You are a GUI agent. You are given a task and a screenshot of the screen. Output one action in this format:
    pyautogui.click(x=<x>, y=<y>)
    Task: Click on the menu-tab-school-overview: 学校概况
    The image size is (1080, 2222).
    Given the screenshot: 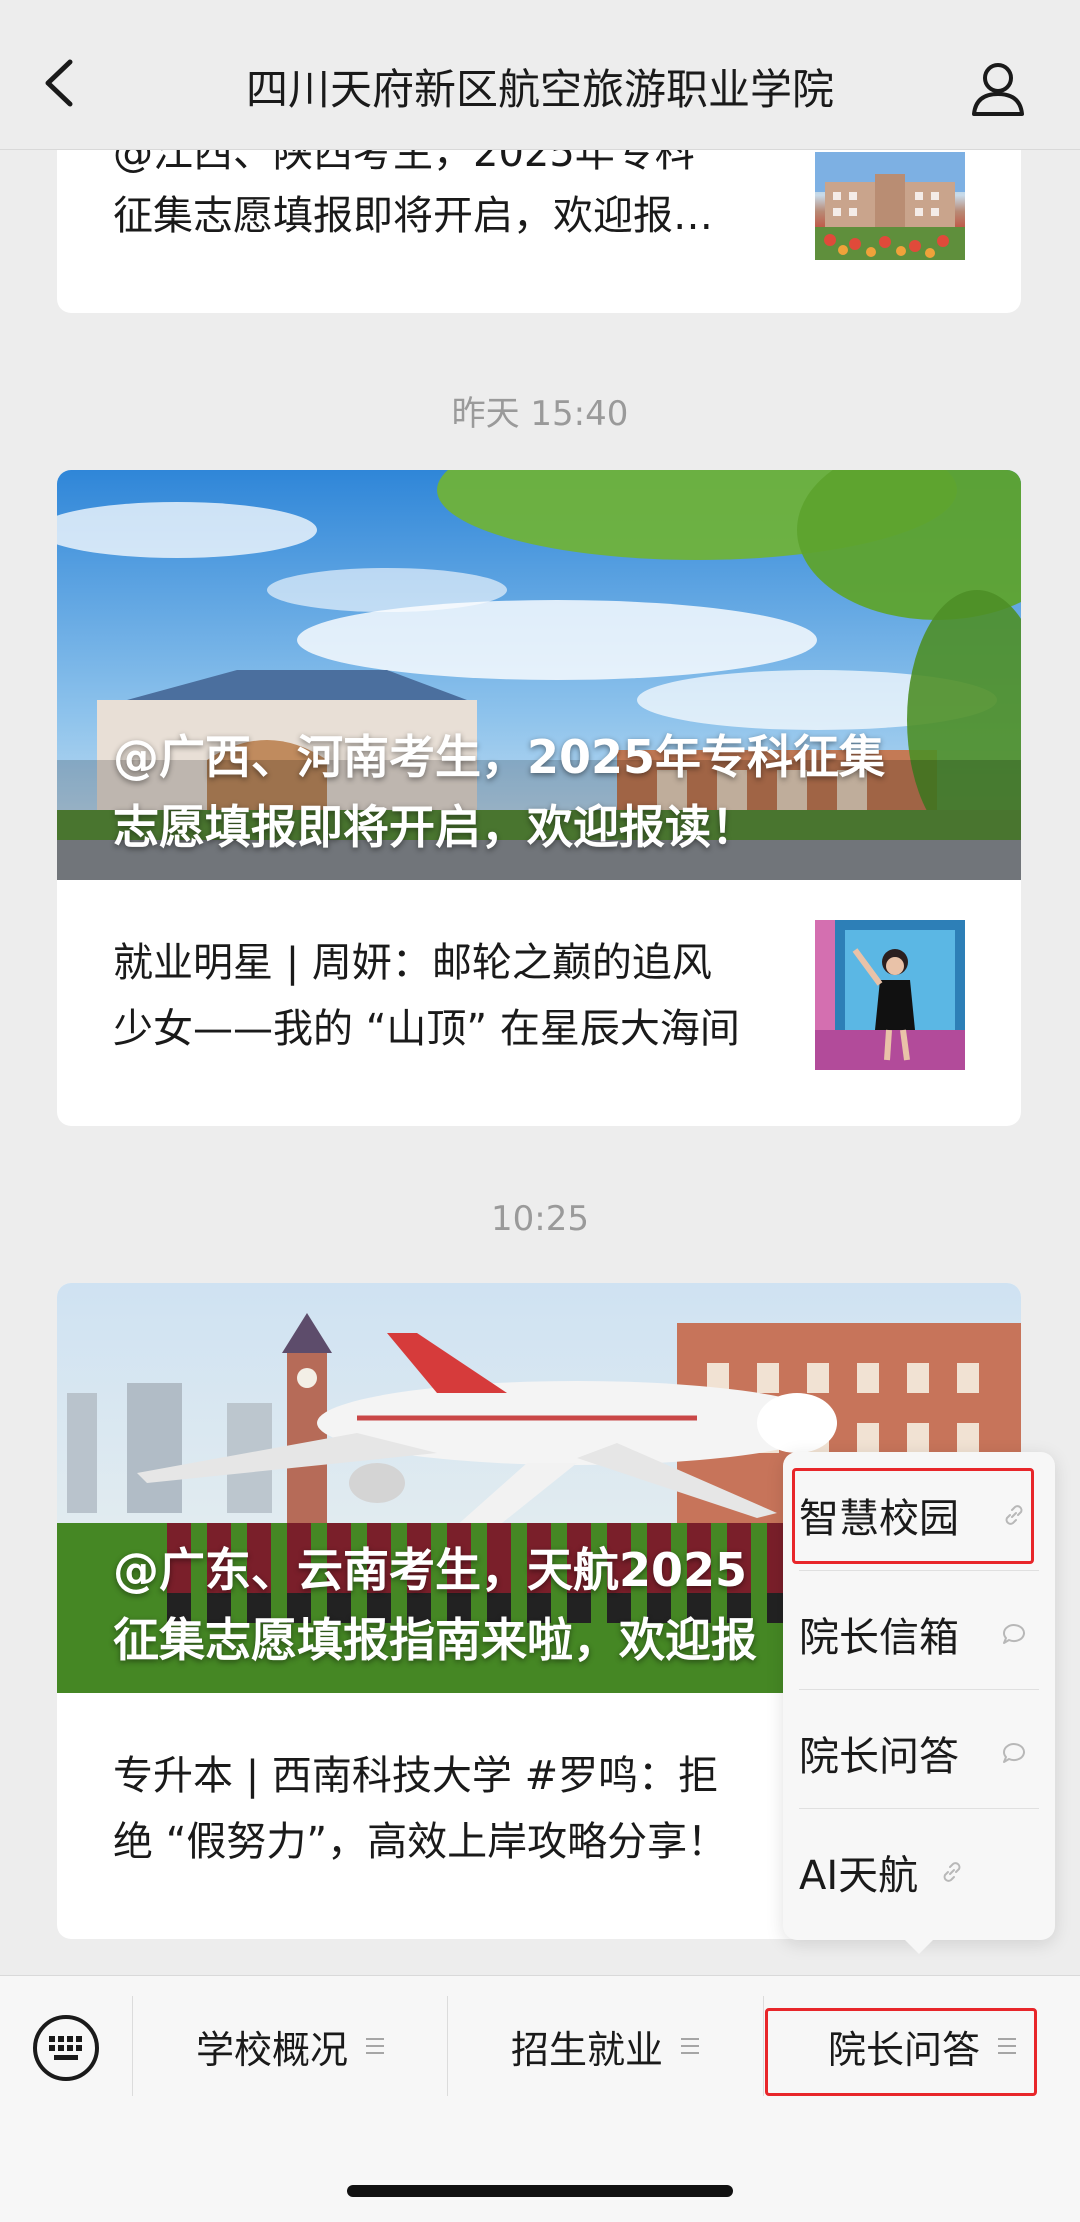 What is the action you would take?
    pyautogui.click(x=290, y=2046)
    